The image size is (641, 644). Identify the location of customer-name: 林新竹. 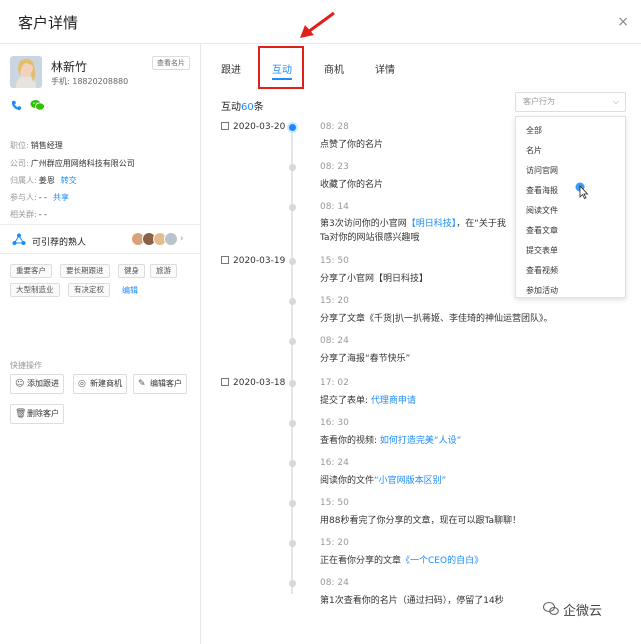
(69, 67).